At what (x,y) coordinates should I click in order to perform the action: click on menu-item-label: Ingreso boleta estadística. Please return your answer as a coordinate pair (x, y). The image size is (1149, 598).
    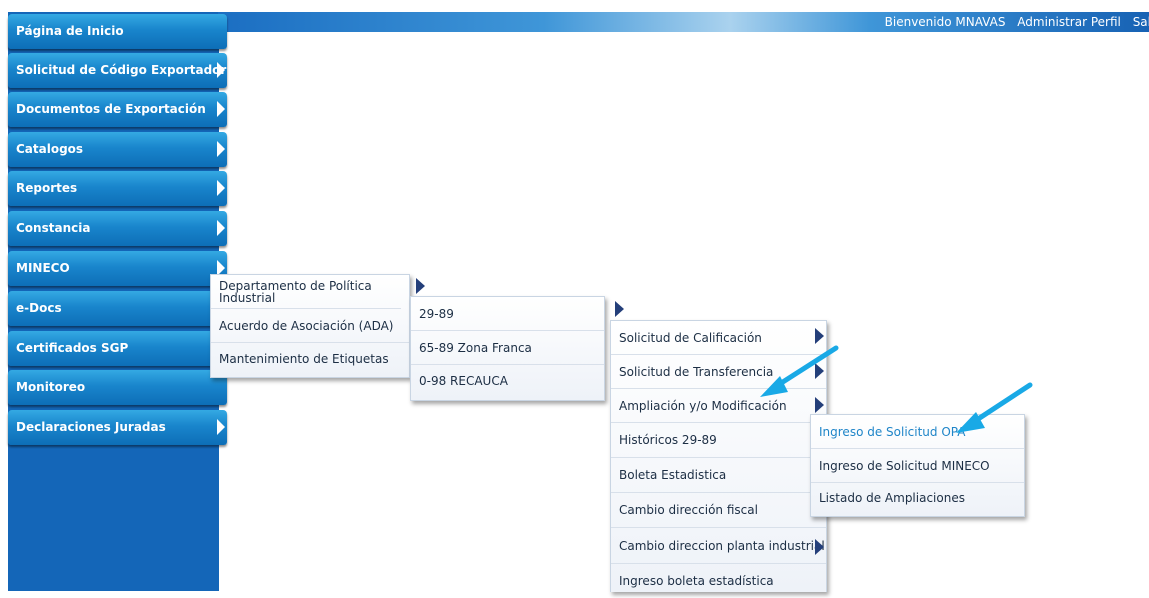
    Looking at the image, I should click on (696, 581).